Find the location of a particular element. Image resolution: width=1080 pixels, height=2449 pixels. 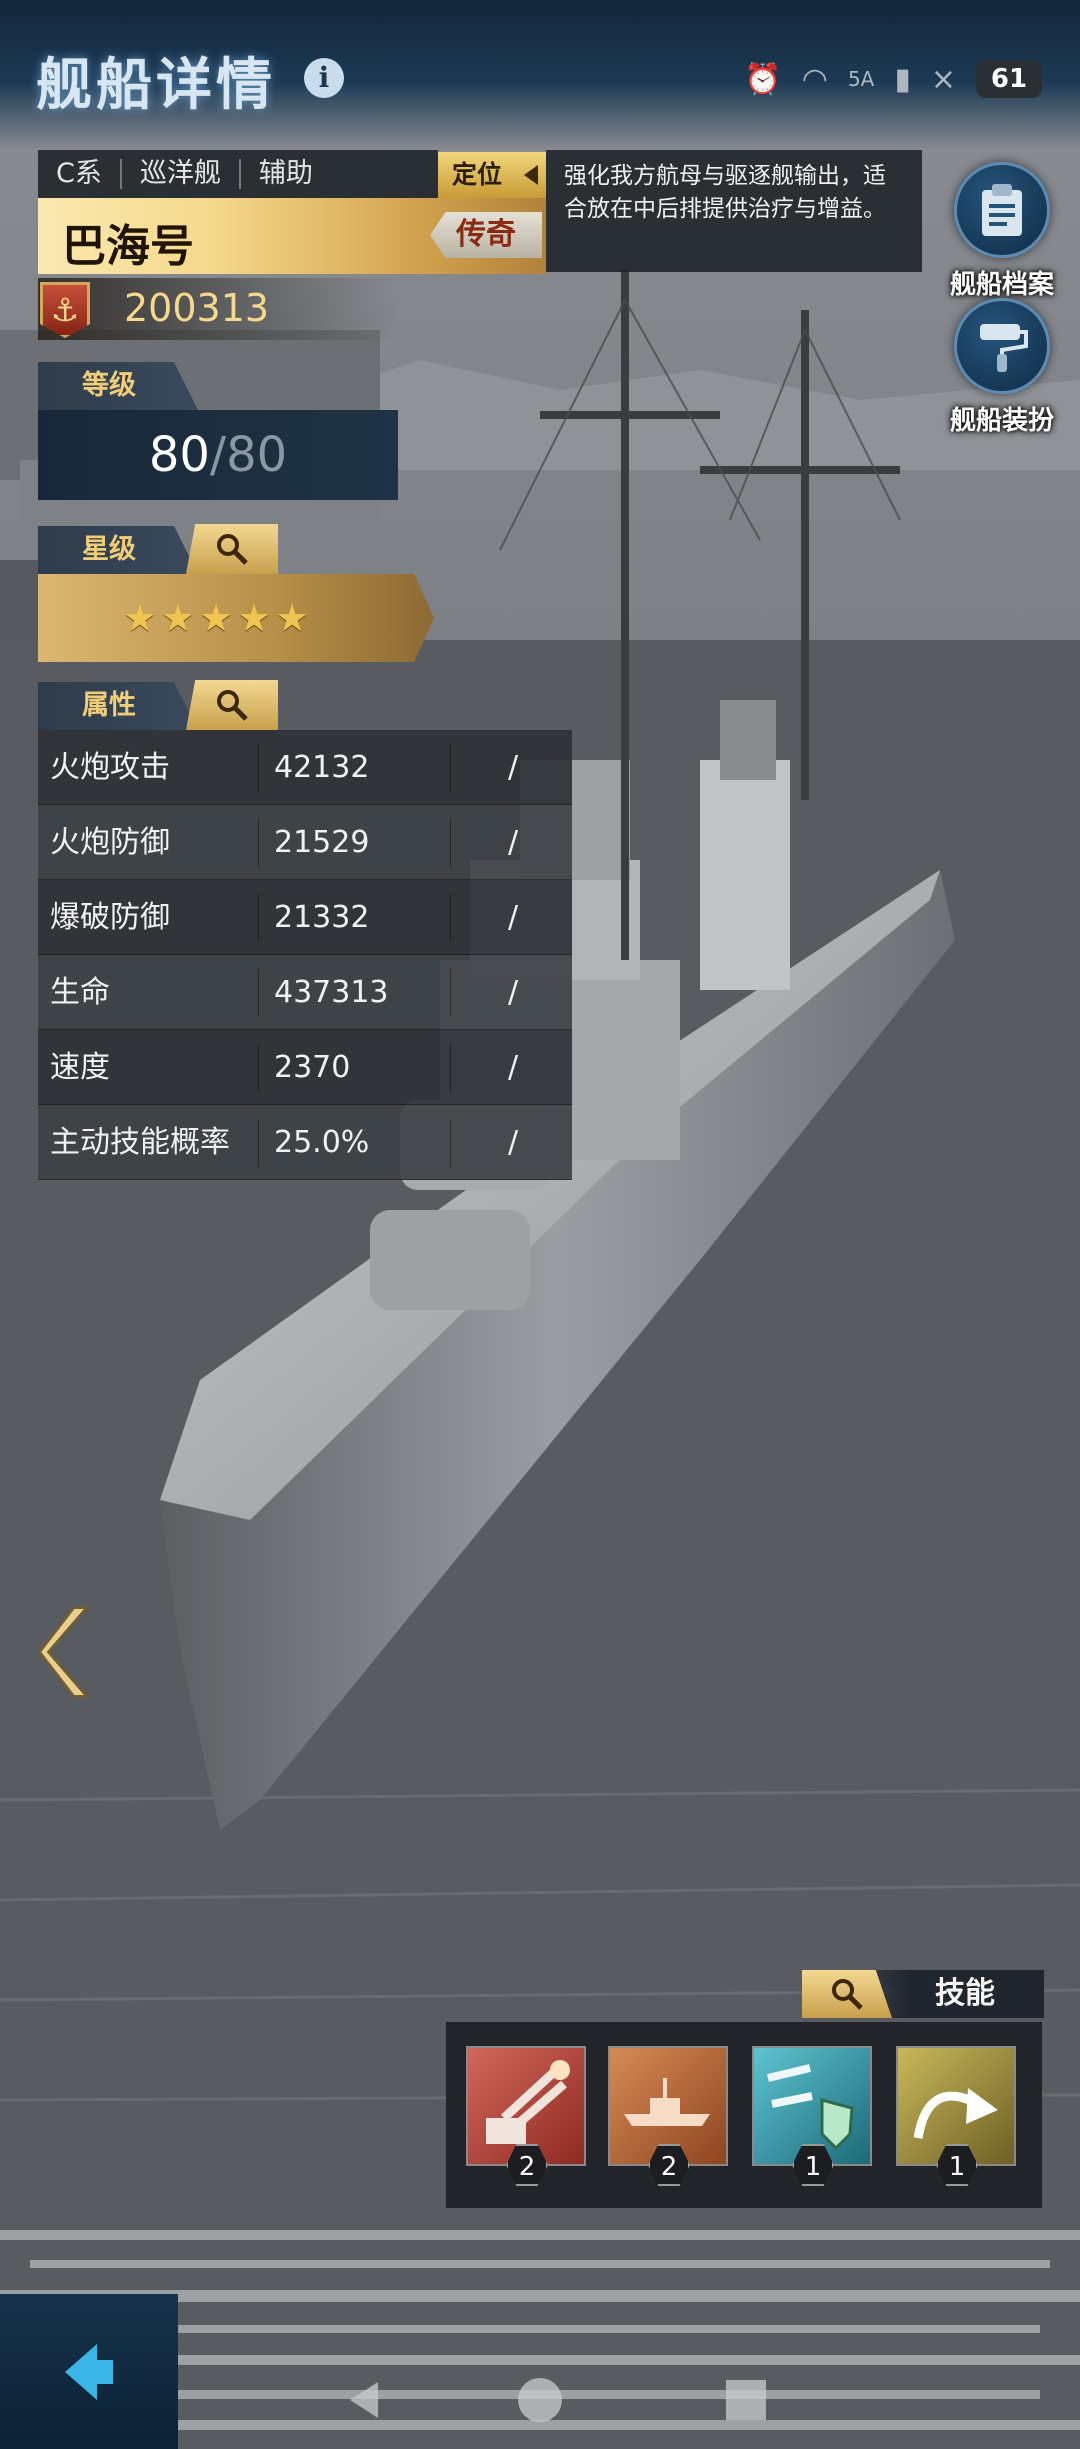

ship-id-row: ⚓ 200313 is located at coordinates (218, 309).